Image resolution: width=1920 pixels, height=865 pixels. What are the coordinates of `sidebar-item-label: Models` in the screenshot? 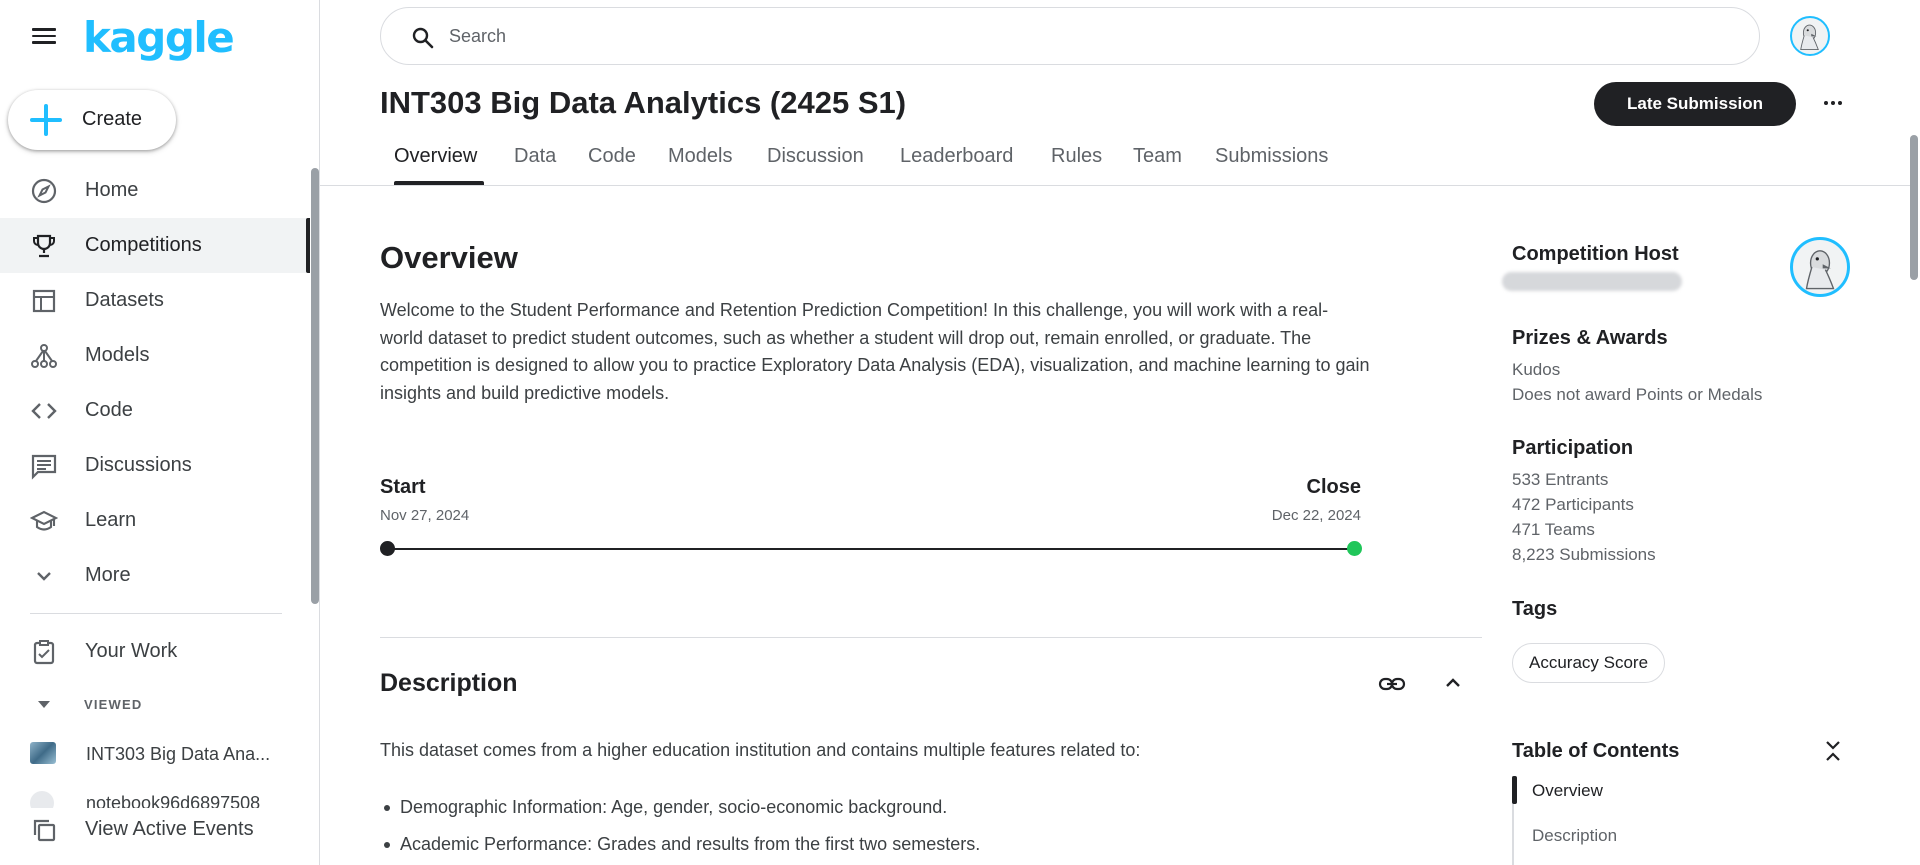 It's located at (117, 355).